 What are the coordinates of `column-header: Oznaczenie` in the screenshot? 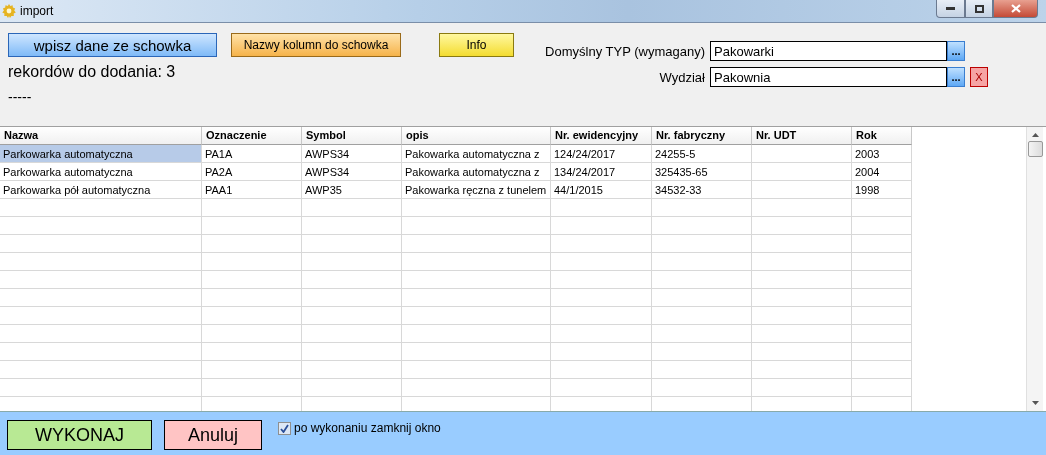 It's located at (252, 136).